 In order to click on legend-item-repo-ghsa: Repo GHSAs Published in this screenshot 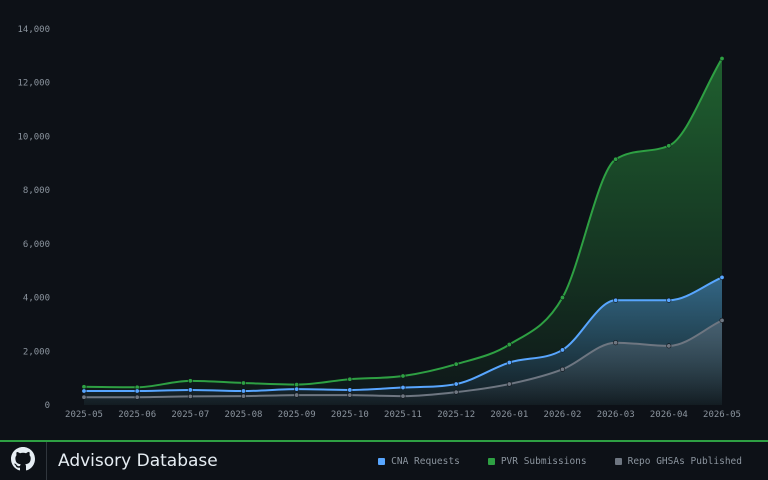, I will do `click(678, 461)`.